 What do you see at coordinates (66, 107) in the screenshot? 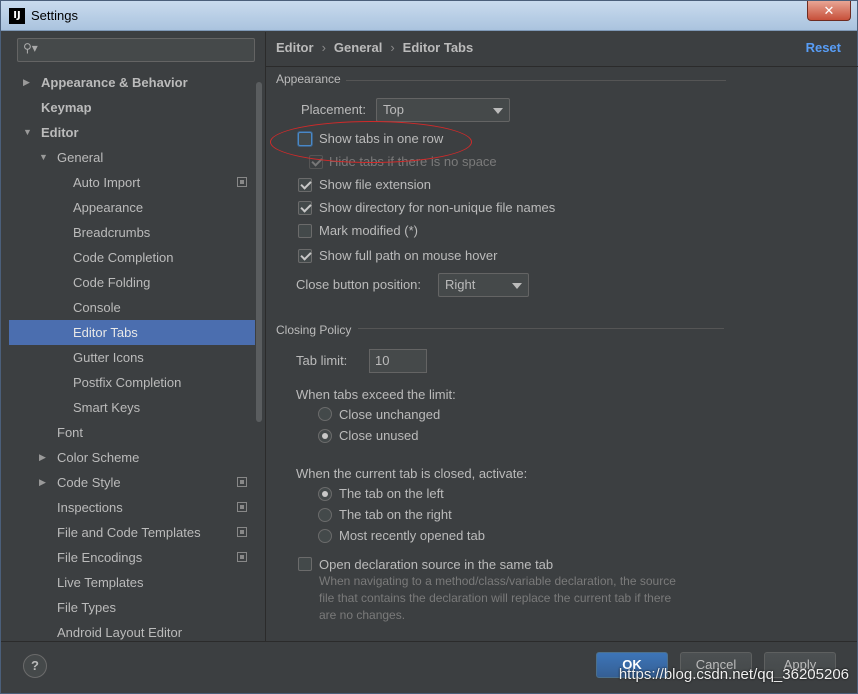
I see `sidebar-item-label: Keymap` at bounding box center [66, 107].